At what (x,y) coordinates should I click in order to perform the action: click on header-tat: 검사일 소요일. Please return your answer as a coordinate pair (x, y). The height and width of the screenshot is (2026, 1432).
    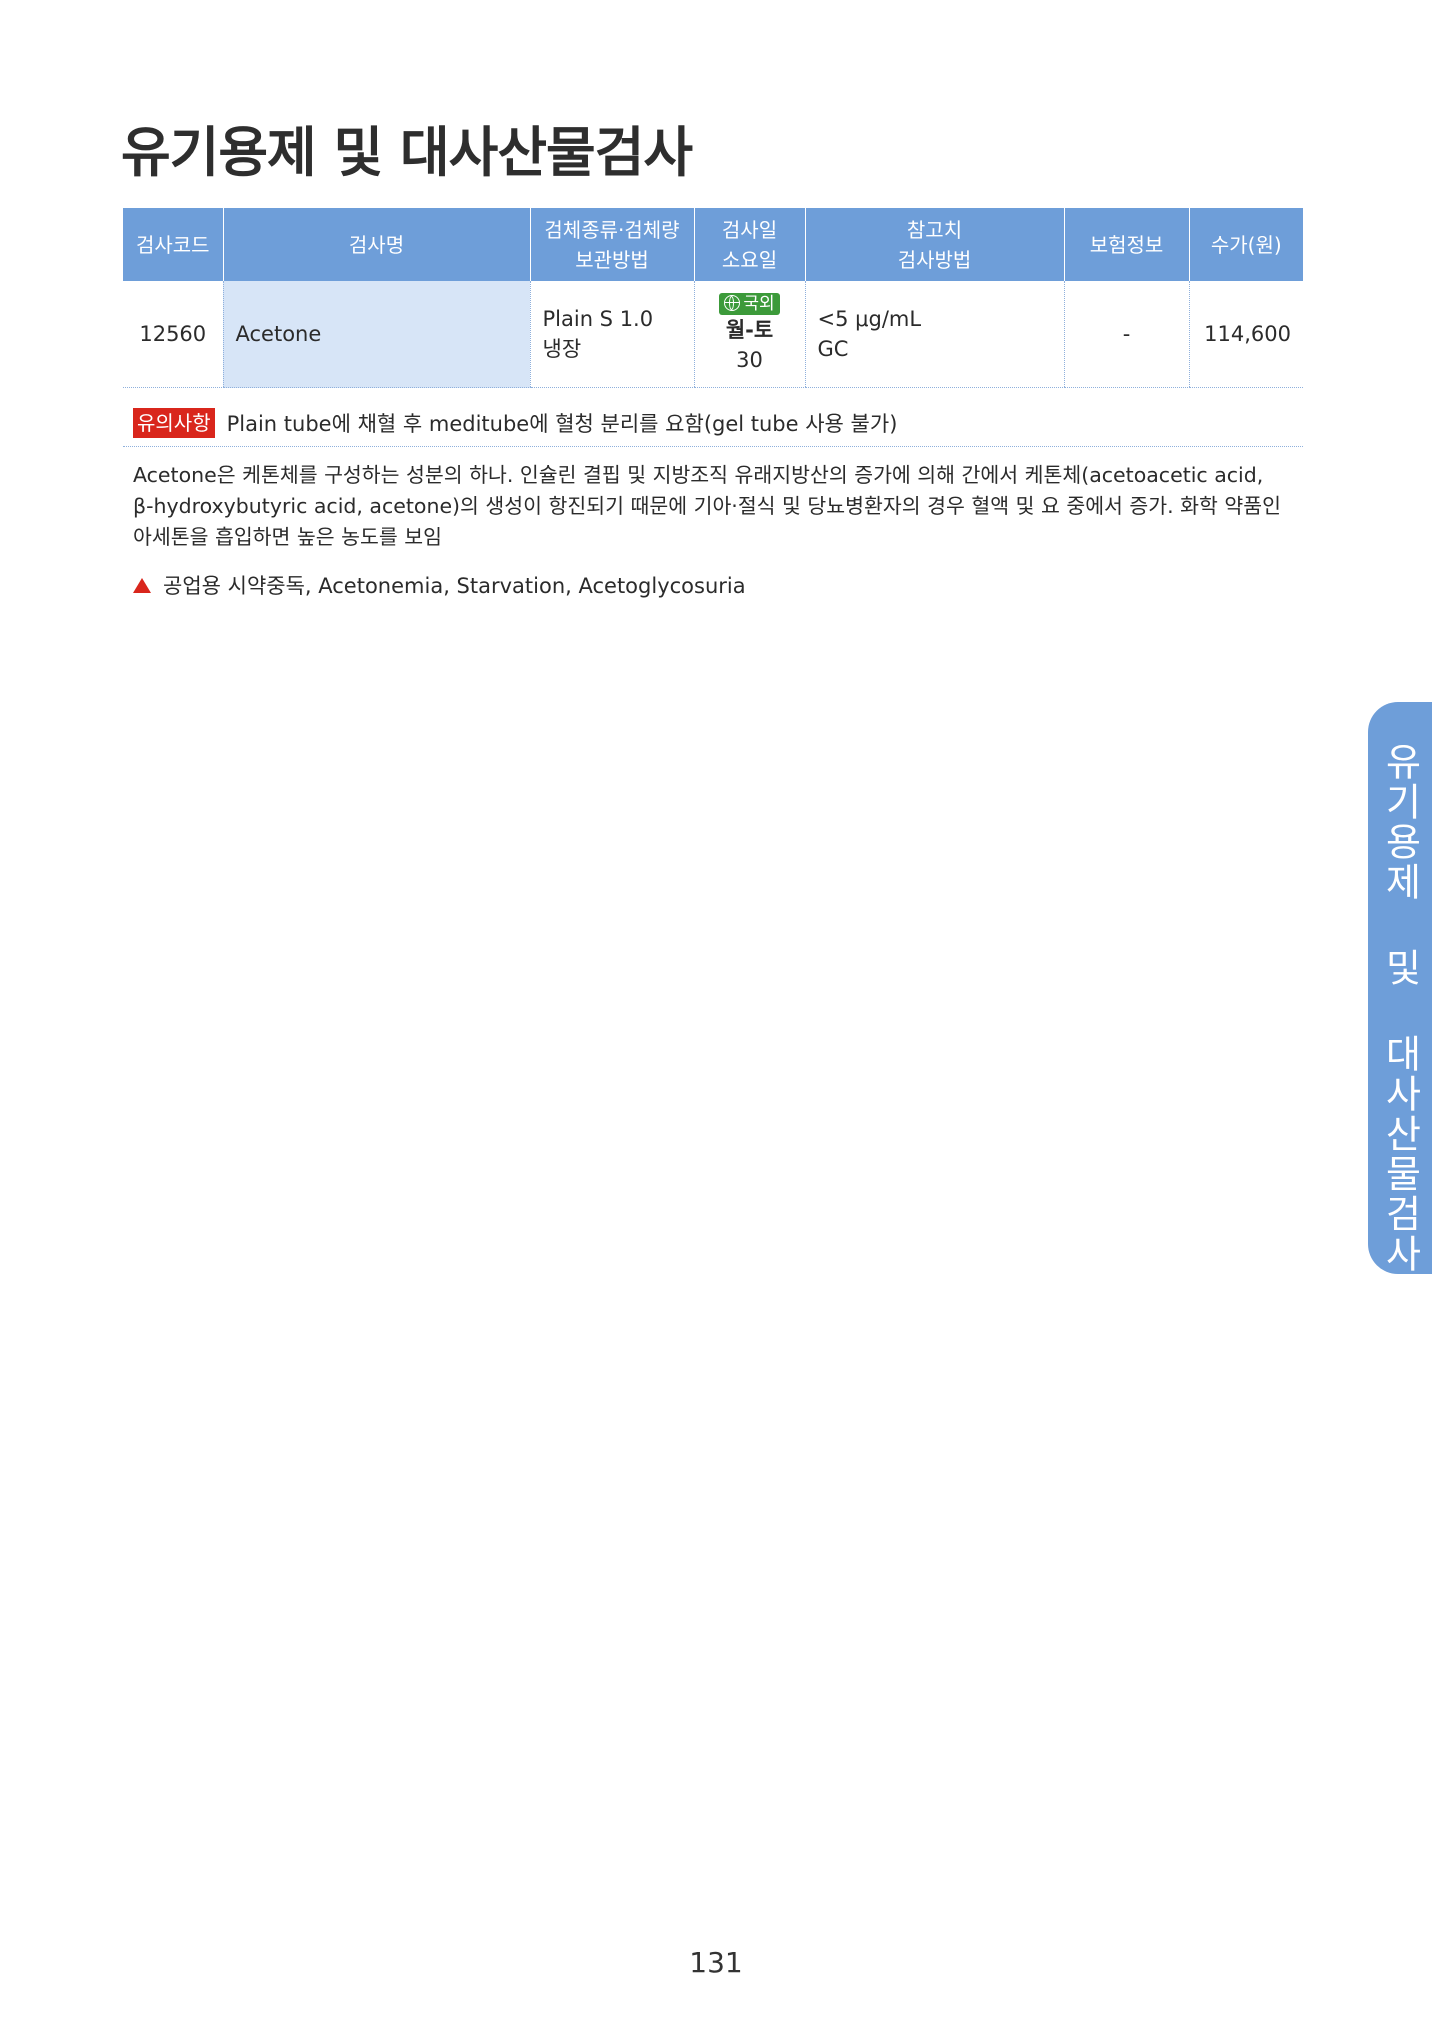
    Looking at the image, I should click on (749, 244).